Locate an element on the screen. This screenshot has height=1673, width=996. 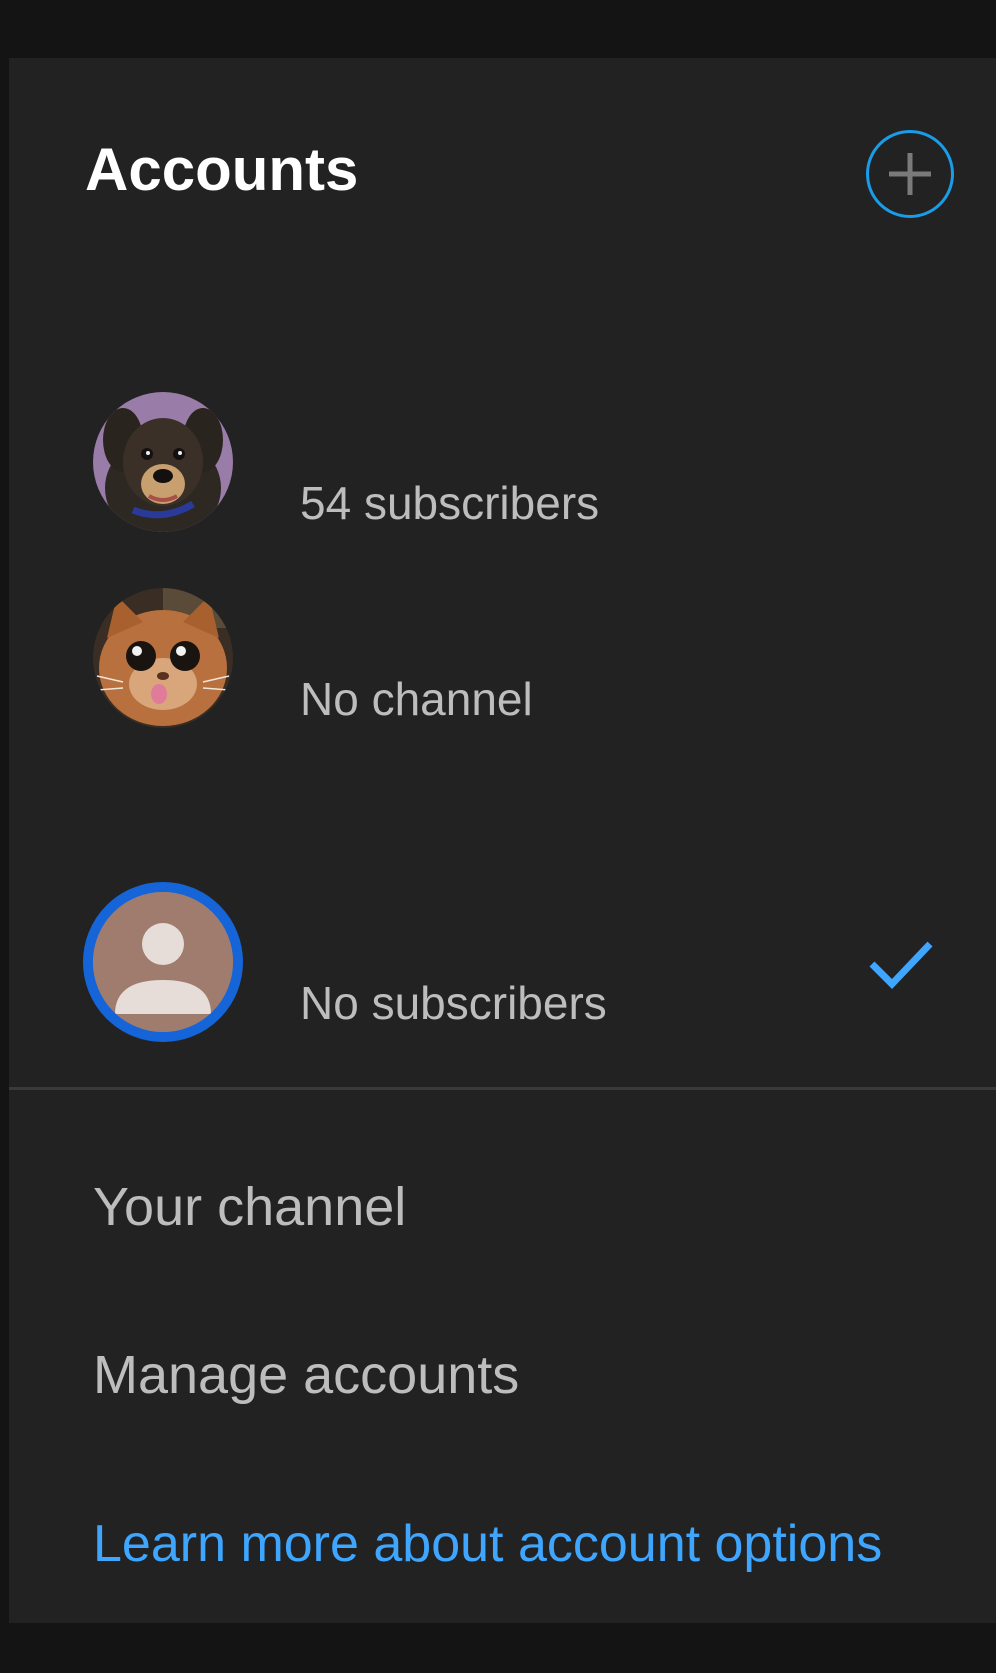
page-title: Accounts is located at coordinates (222, 169).